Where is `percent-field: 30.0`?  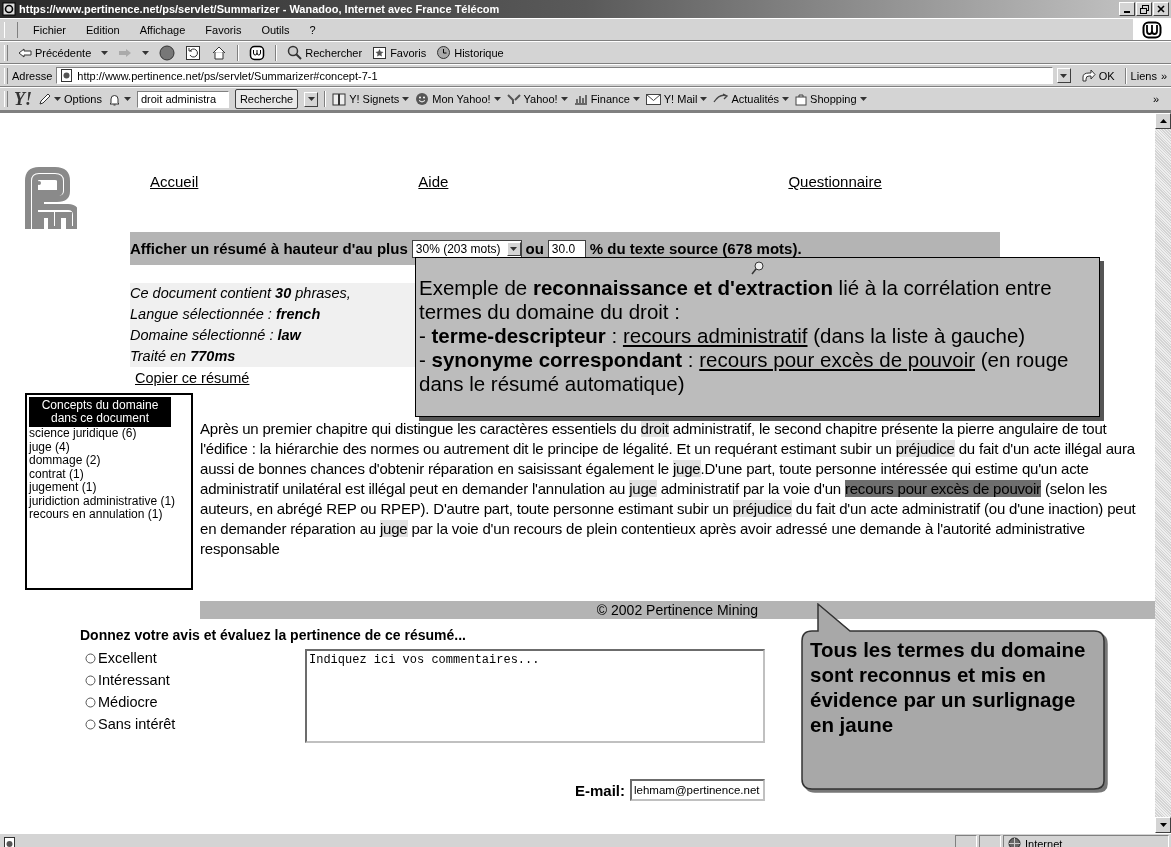
percent-field: 30.0 is located at coordinates (566, 248).